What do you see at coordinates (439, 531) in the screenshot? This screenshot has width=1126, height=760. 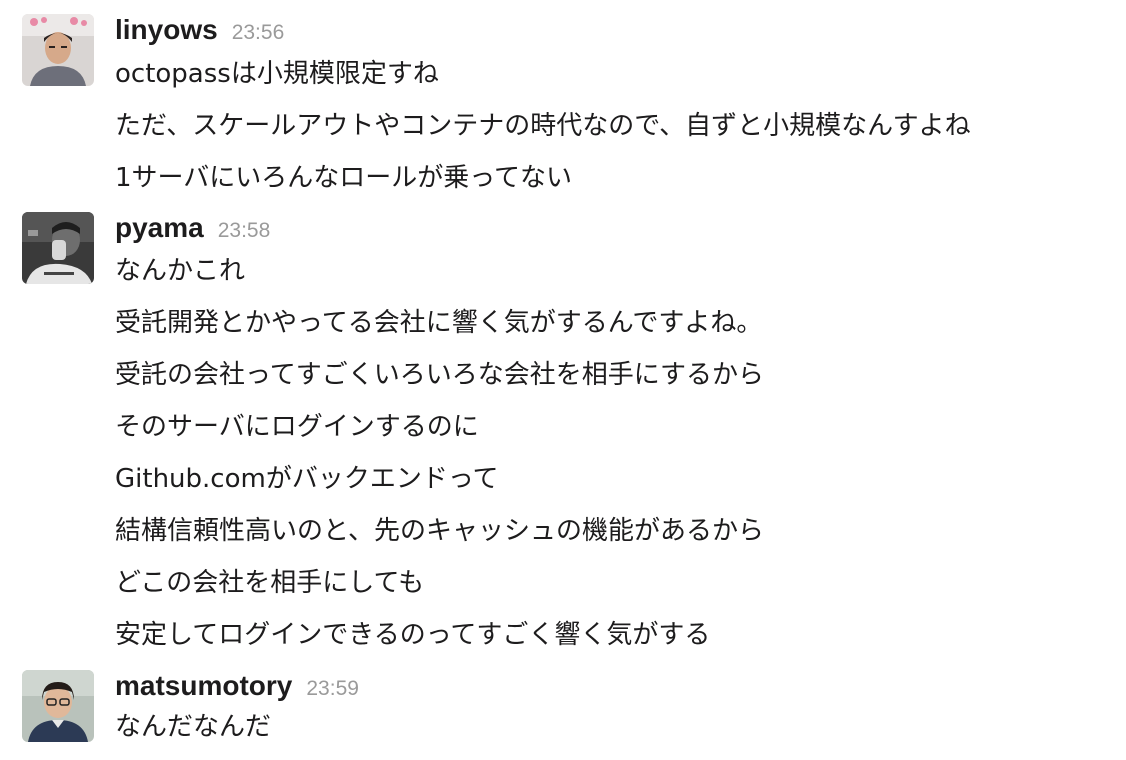 I see `message-text: 結構信頼性高いのと、先のキャッシュの機能があるから` at bounding box center [439, 531].